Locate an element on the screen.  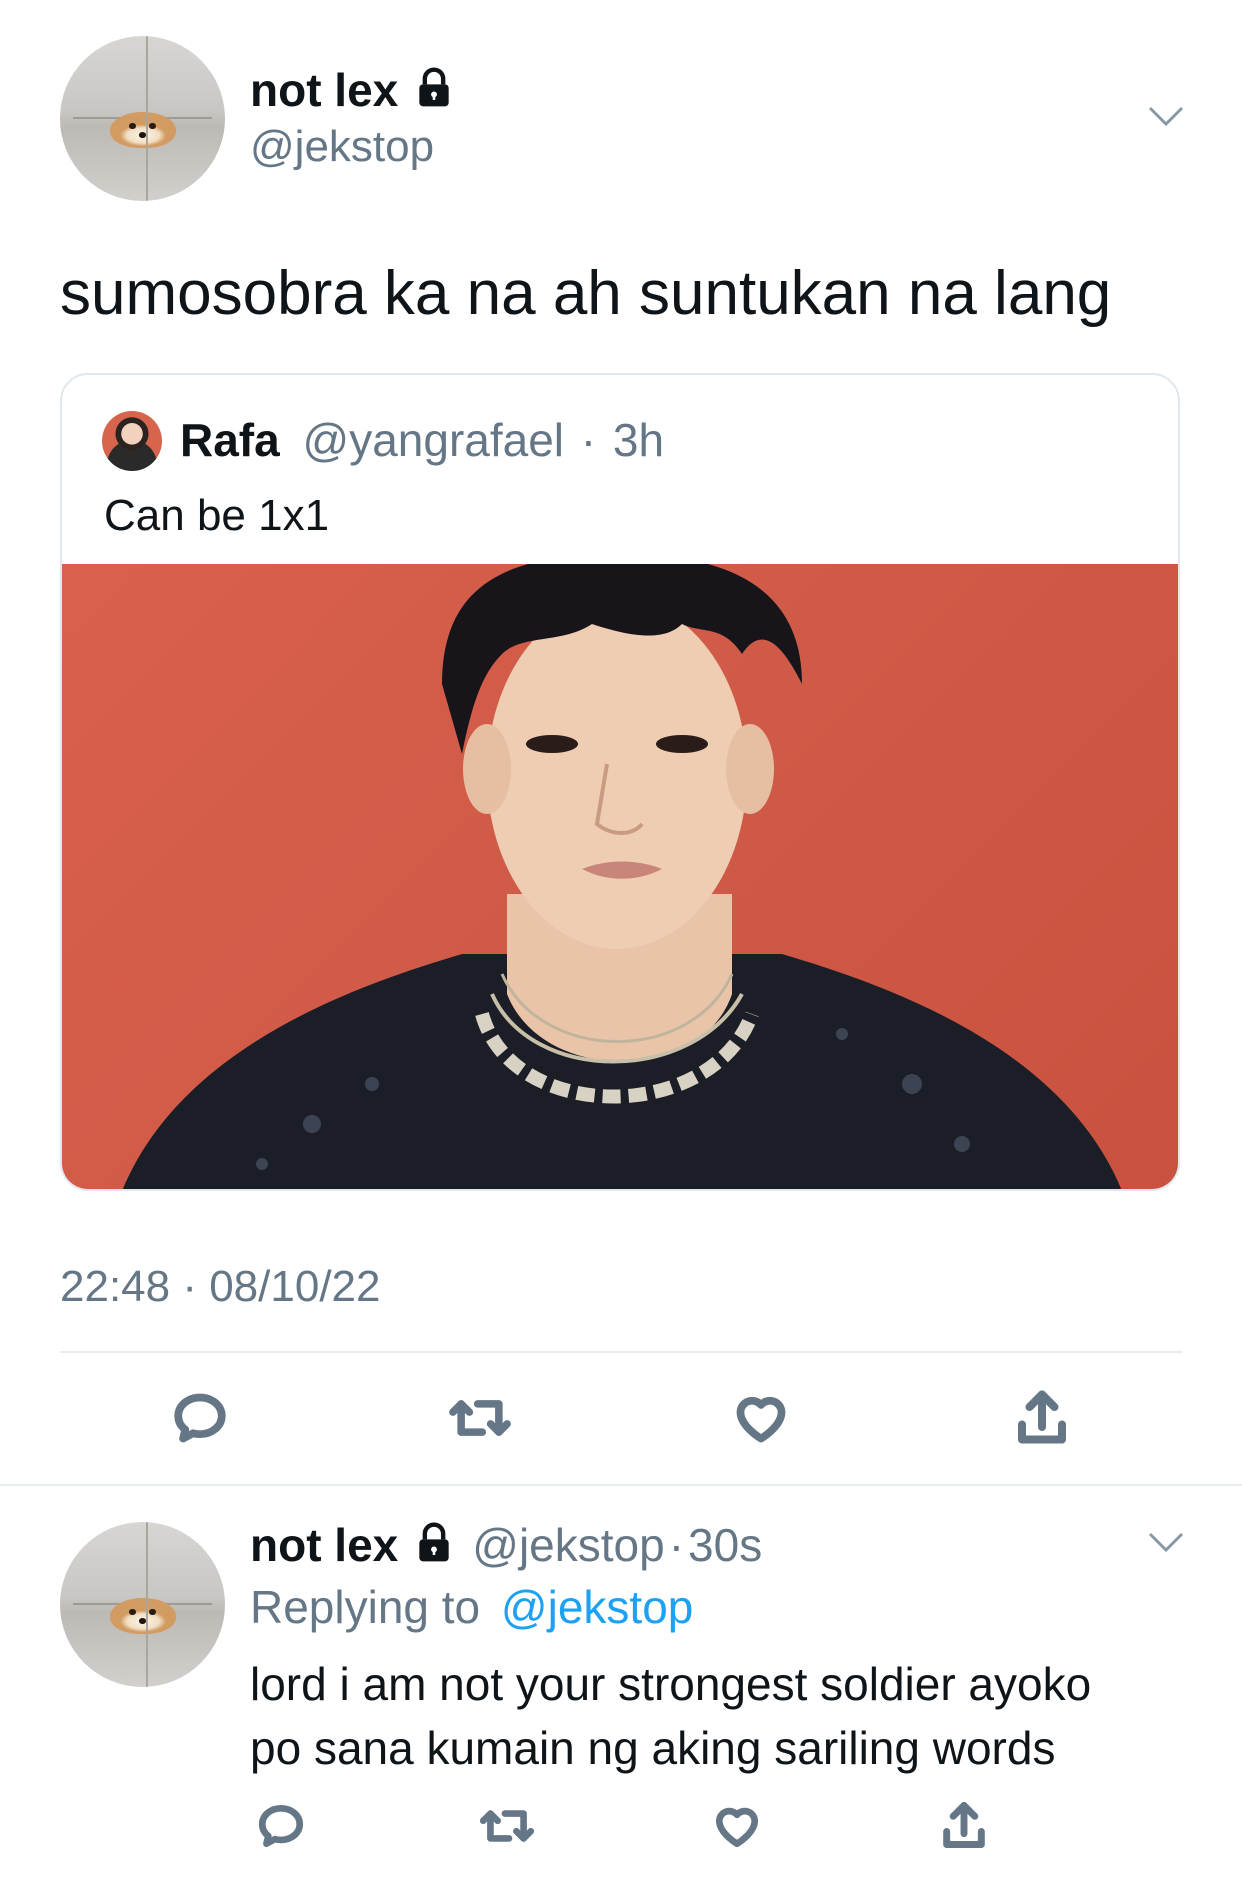
author-display-name: not lex is located at coordinates (324, 90).